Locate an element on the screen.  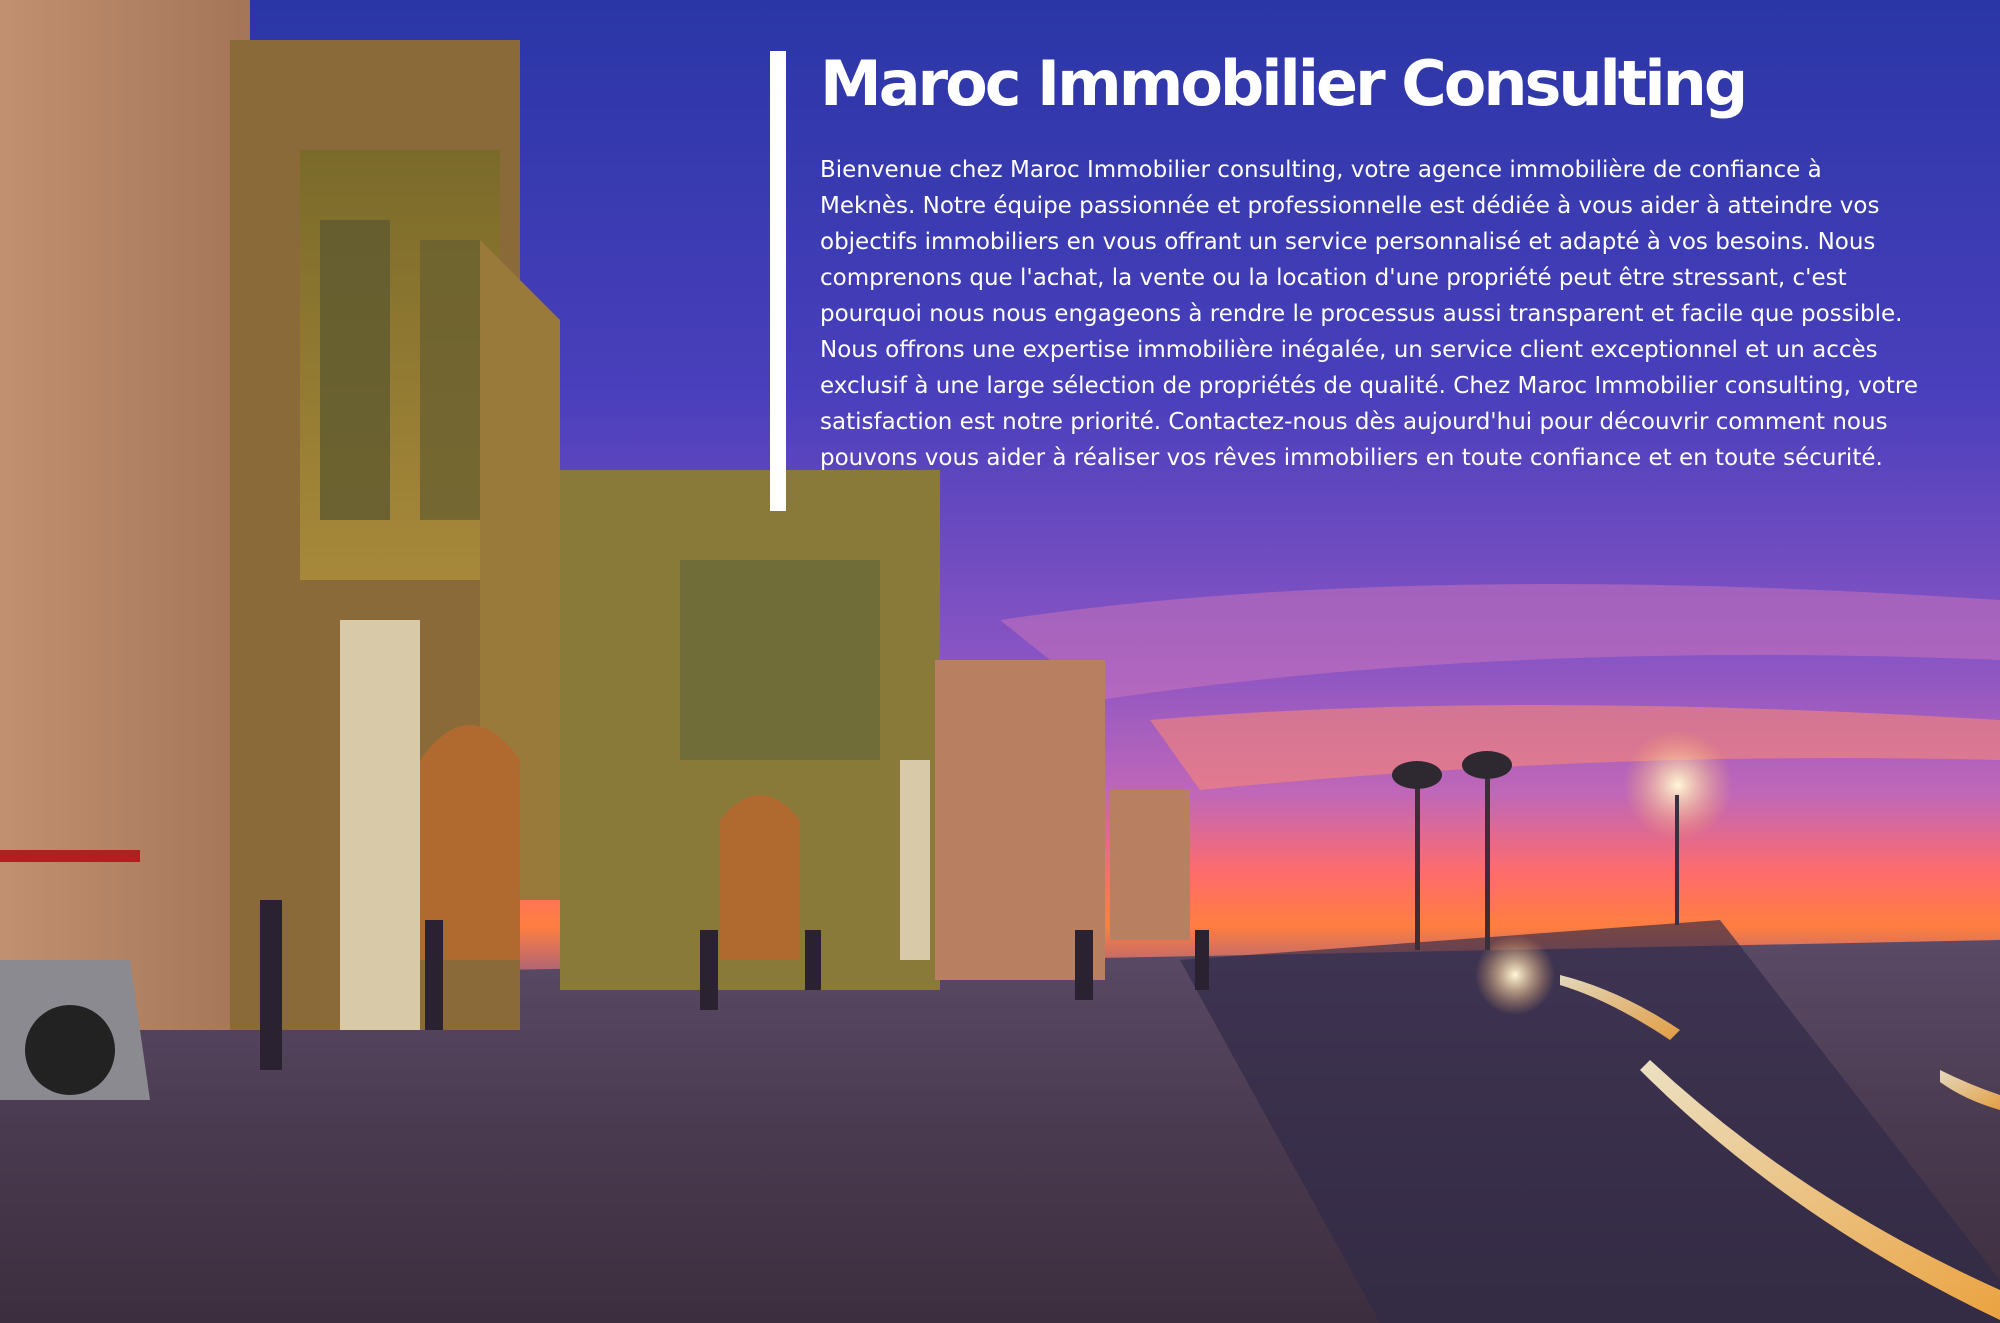
accent-bar is located at coordinates (778, 281).